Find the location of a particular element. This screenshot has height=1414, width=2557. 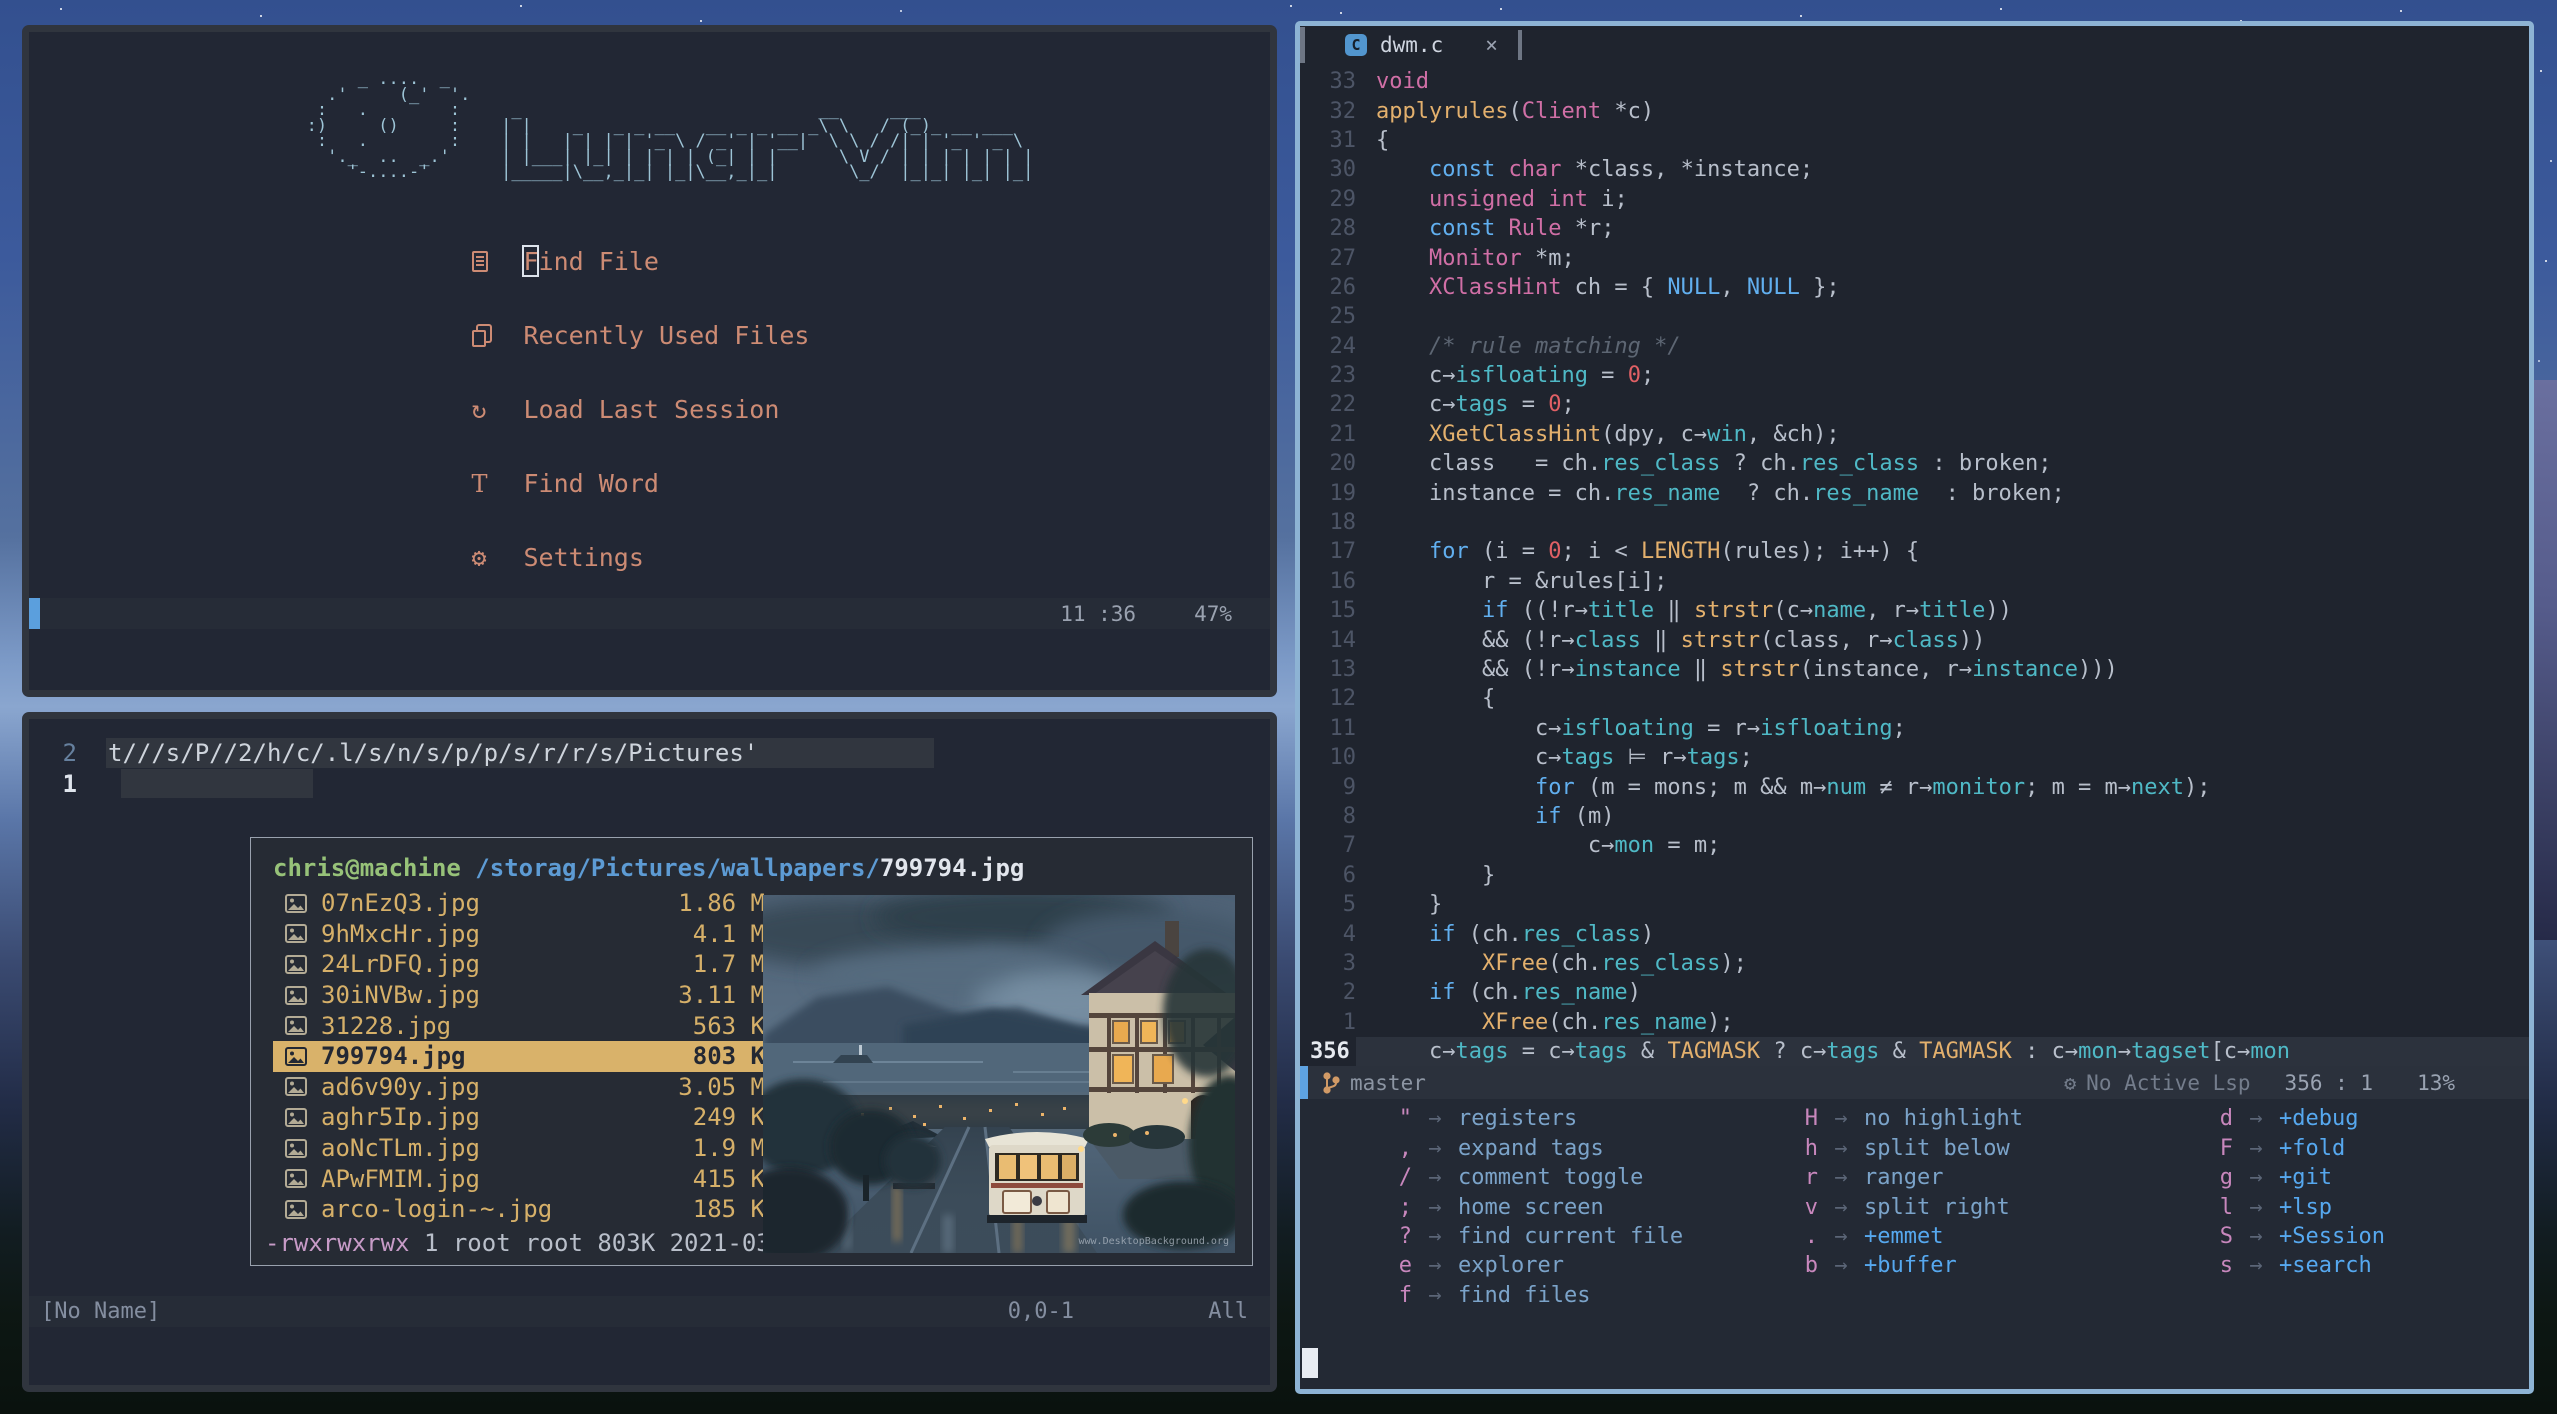

code-line: 18 is located at coordinates (1914, 522).